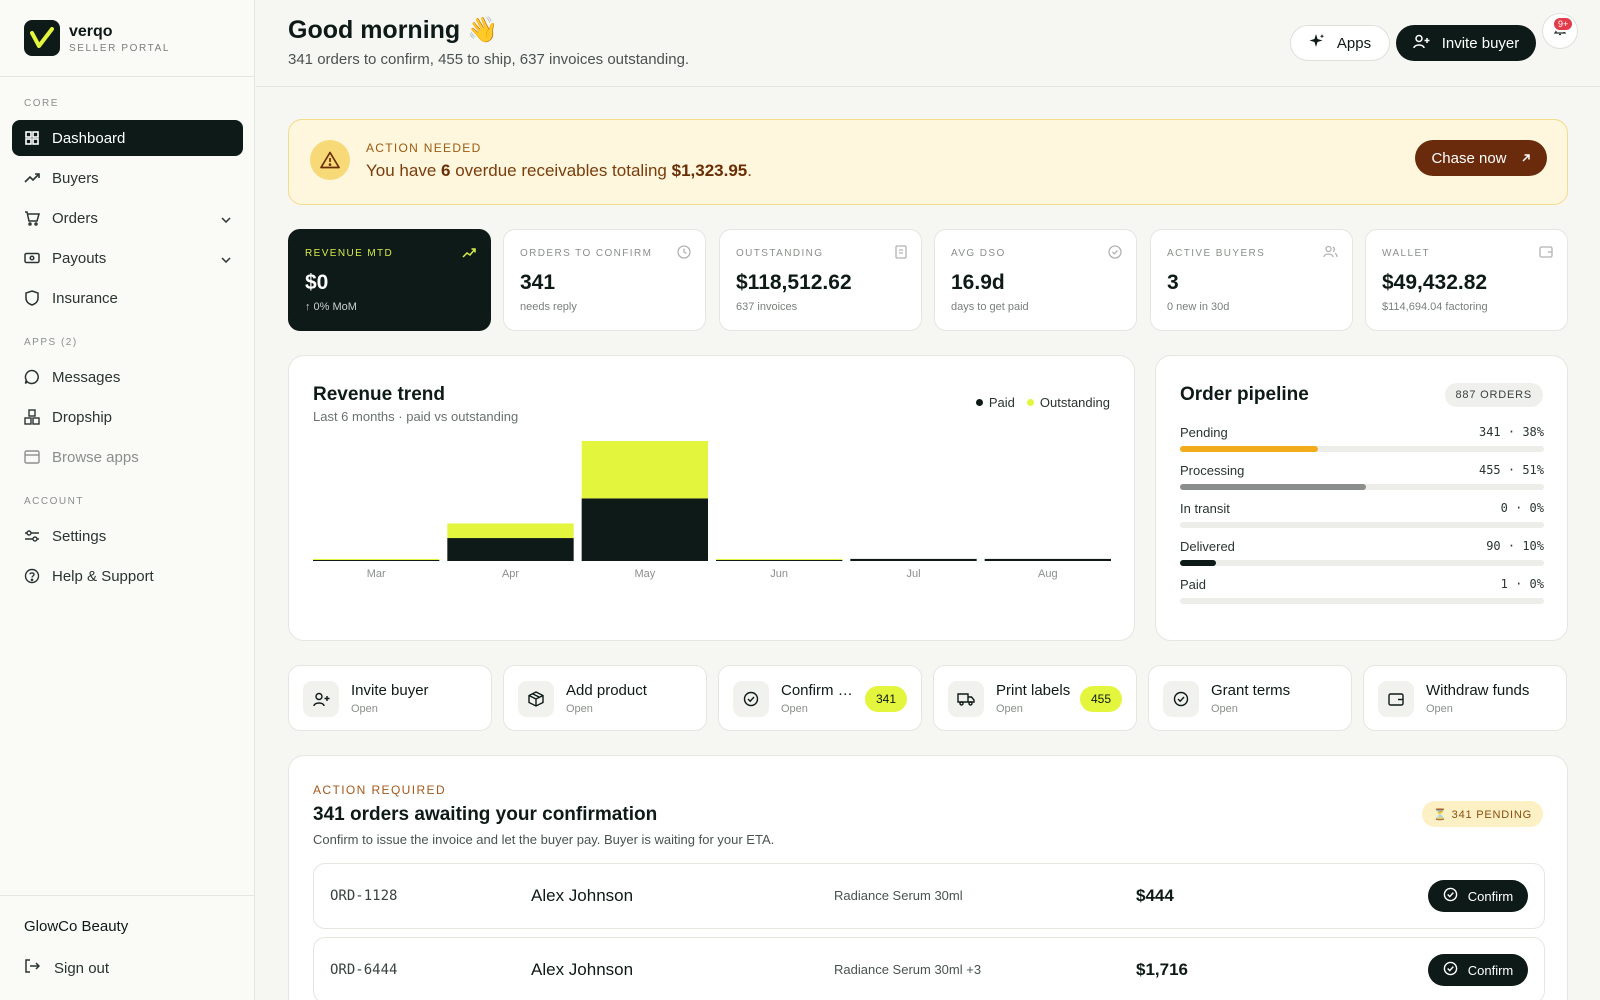  I want to click on revenue-title: Revenue trend, so click(379, 394).